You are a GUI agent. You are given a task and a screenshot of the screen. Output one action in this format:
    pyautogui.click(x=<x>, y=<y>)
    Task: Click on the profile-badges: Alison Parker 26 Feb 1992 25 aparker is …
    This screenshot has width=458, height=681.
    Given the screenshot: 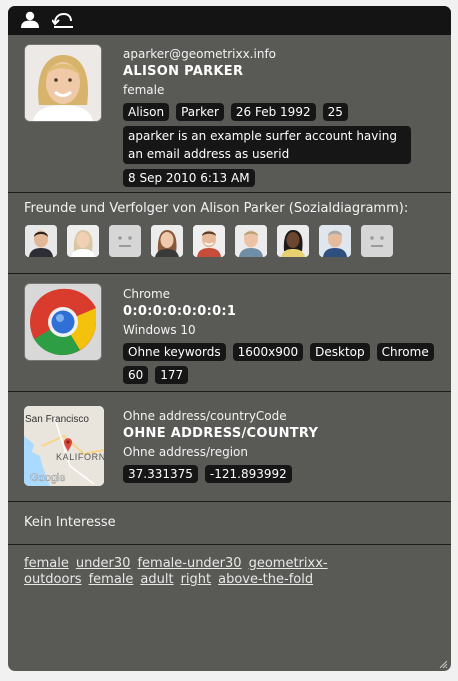 What is the action you would take?
    pyautogui.click(x=287, y=145)
    